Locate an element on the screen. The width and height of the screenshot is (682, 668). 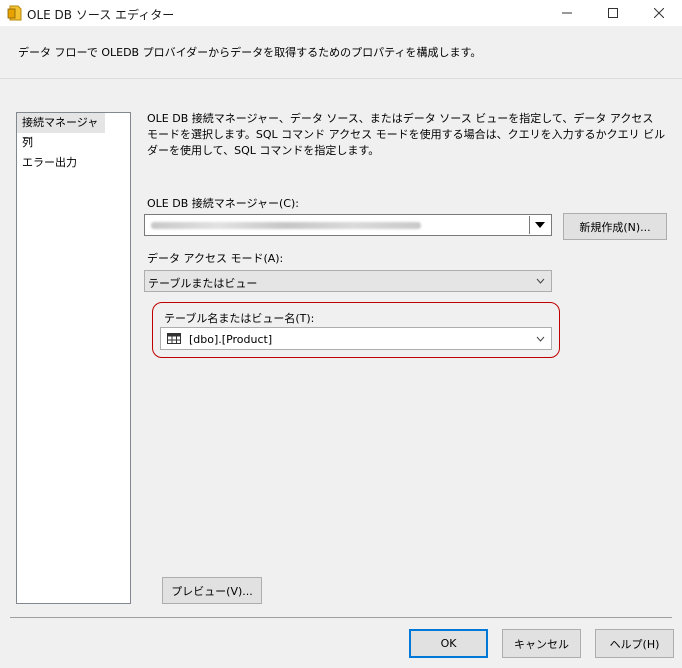
access-mode-label: データ アクセス モード(A): is located at coordinates (215, 258).